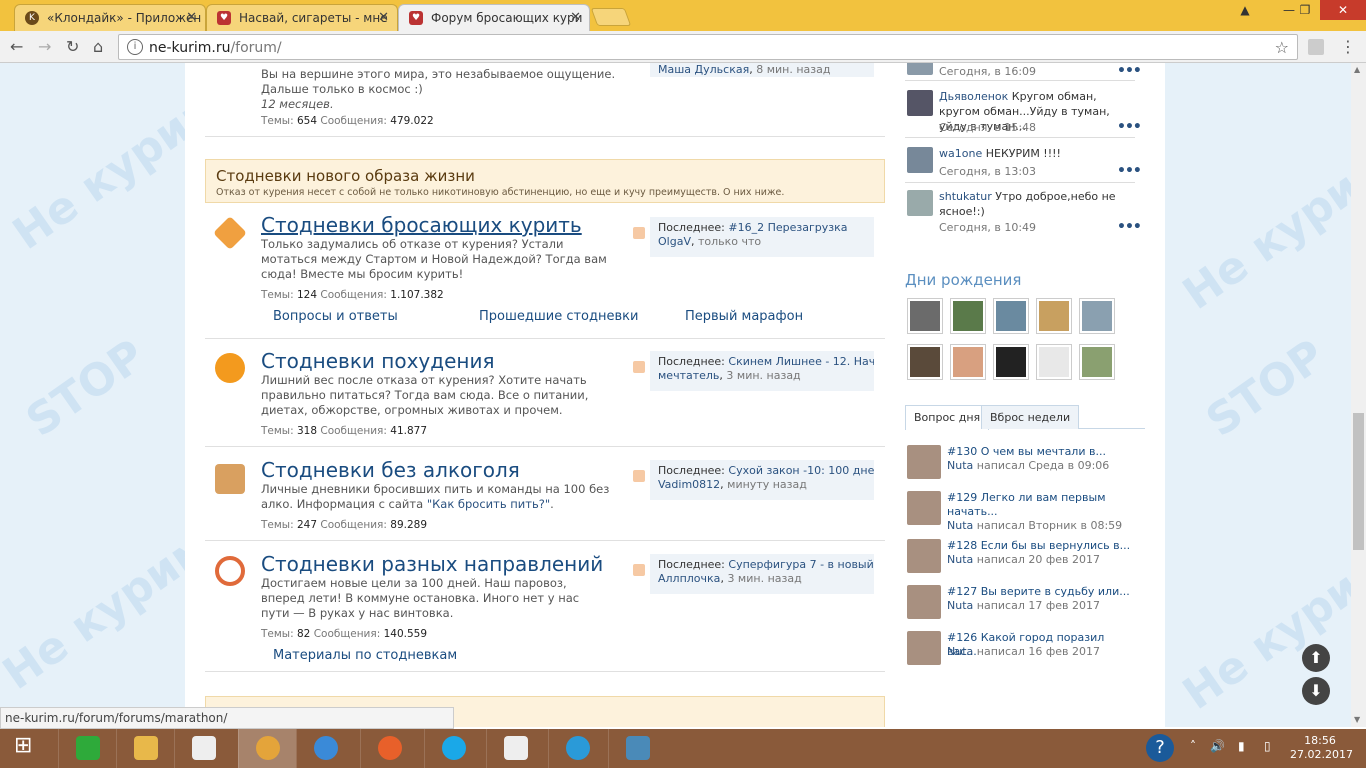  What do you see at coordinates (1358, 395) in the screenshot?
I see `page-scrollbar: ▲ ▼` at bounding box center [1358, 395].